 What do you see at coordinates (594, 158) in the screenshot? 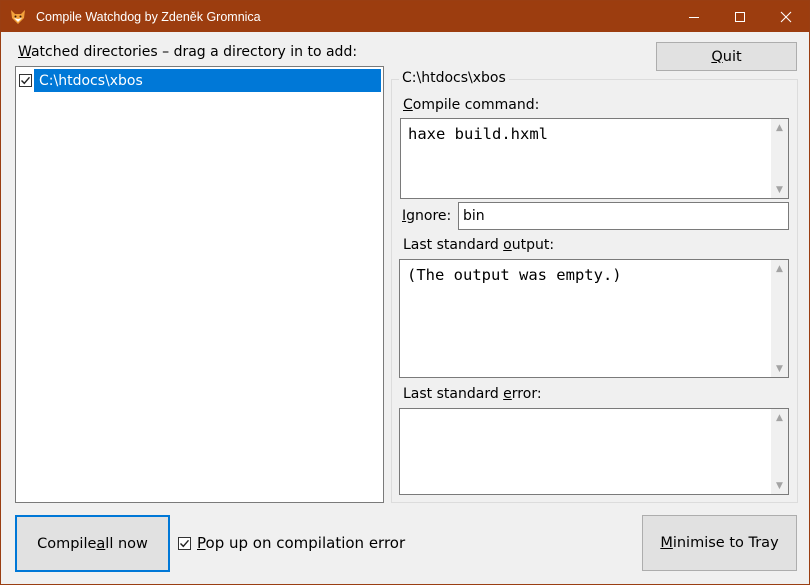
I see `compile-command-field: haxe build.hxml ▲ ▼` at bounding box center [594, 158].